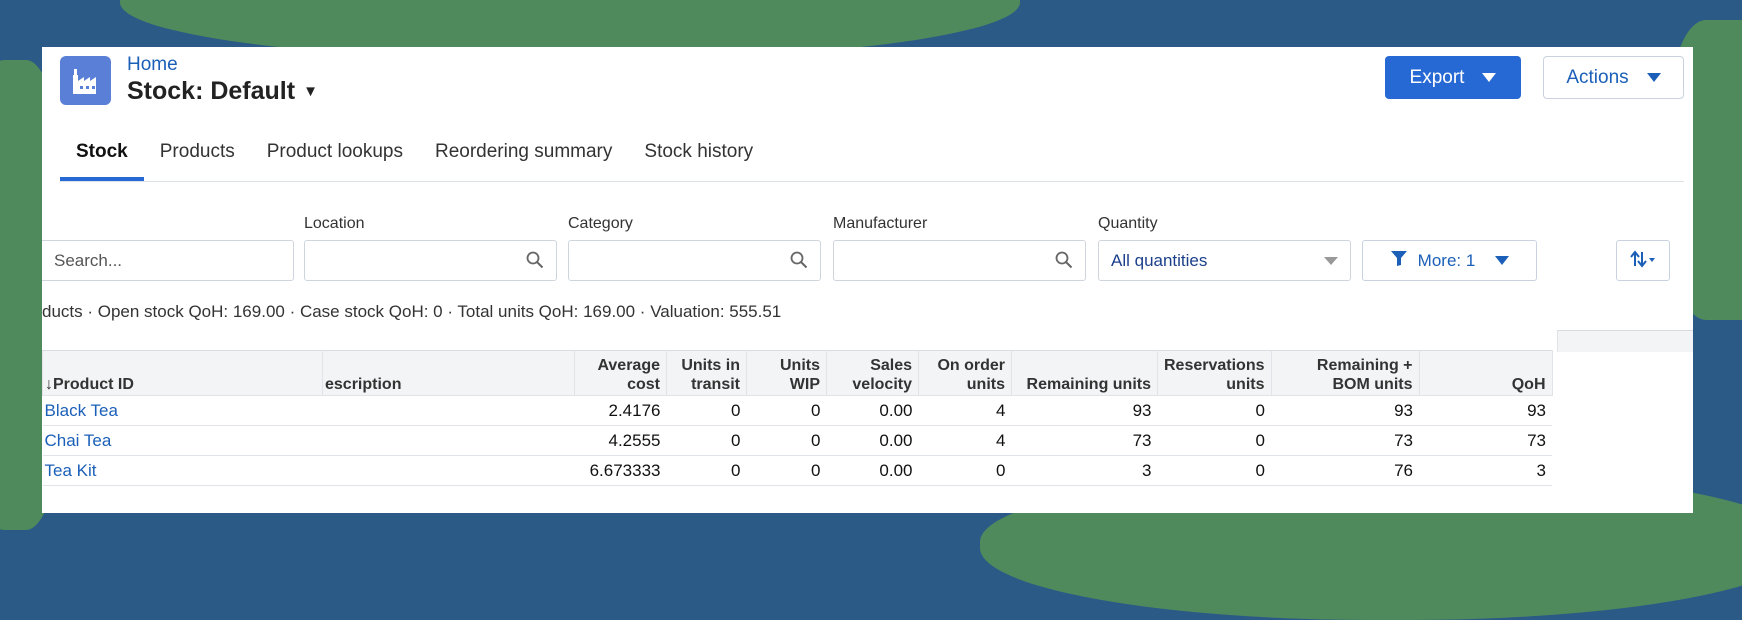 The image size is (1742, 620). Describe the element at coordinates (85, 80) in the screenshot. I see `factory-icon` at that location.